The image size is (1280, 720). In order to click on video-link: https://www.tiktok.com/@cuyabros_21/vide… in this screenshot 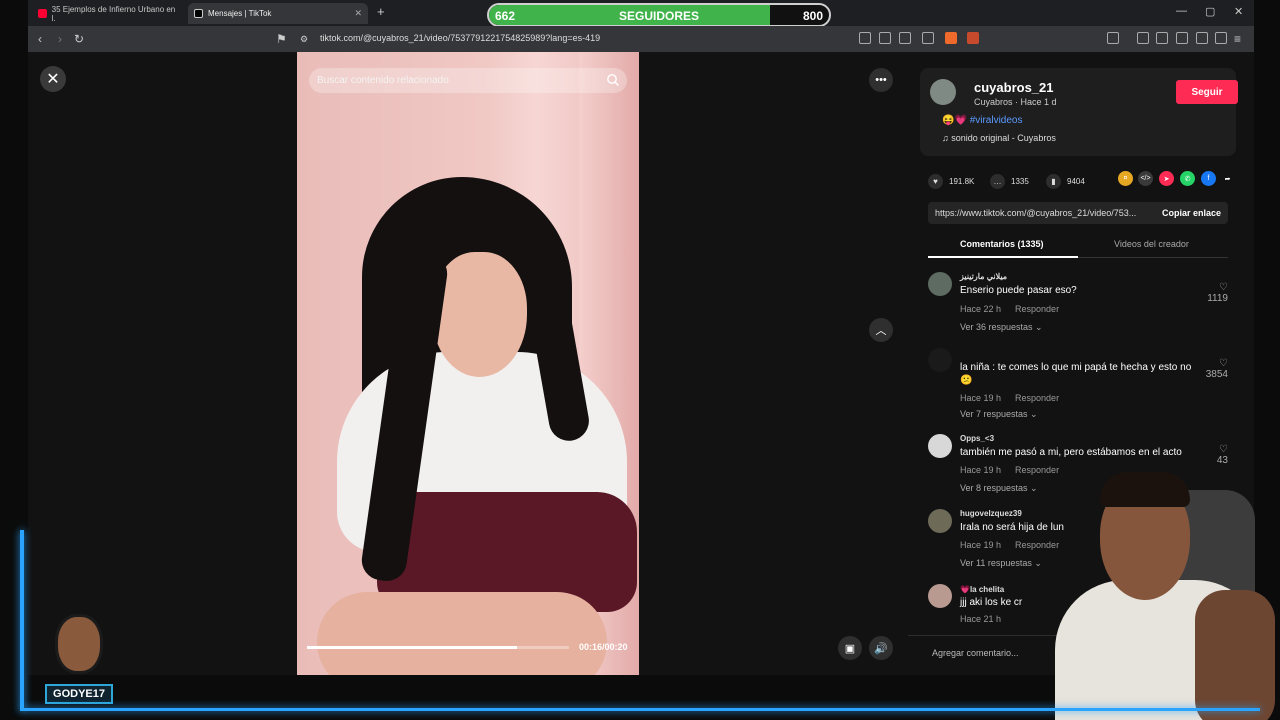, I will do `click(1035, 213)`.